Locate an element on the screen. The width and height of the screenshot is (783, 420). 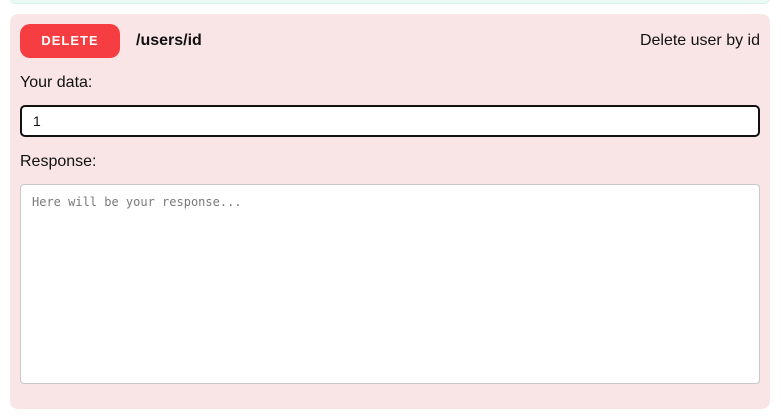
data-input is located at coordinates (390, 121).